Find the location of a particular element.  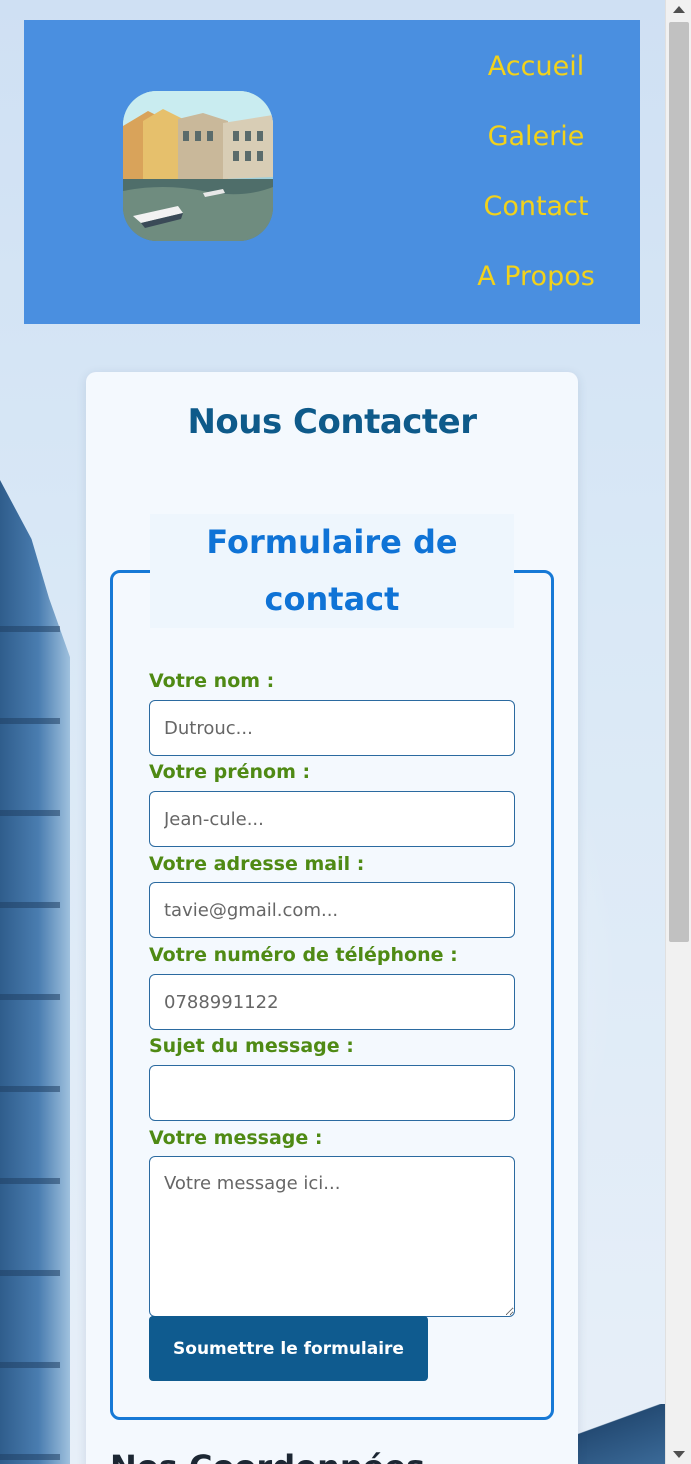

message-textarea is located at coordinates (332, 1236).